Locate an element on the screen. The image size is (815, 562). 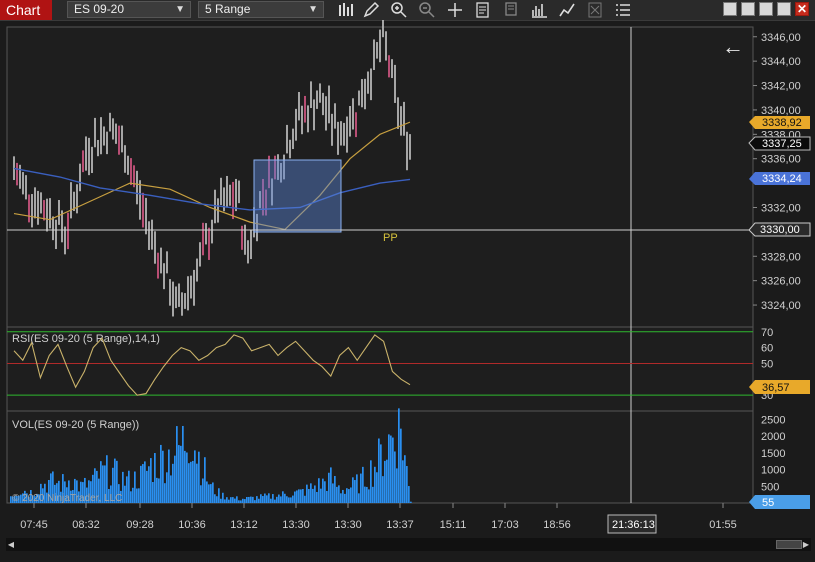
price-axis-label: 3332,00 is located at coordinates (781, 208).